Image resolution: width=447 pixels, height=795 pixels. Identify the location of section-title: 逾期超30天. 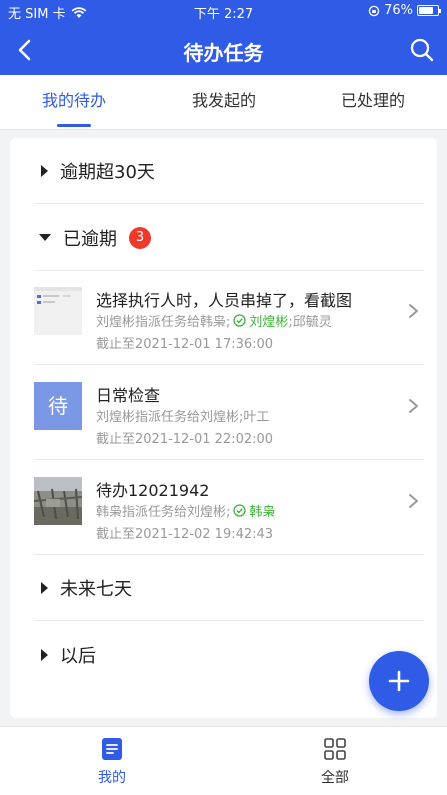
(107, 172).